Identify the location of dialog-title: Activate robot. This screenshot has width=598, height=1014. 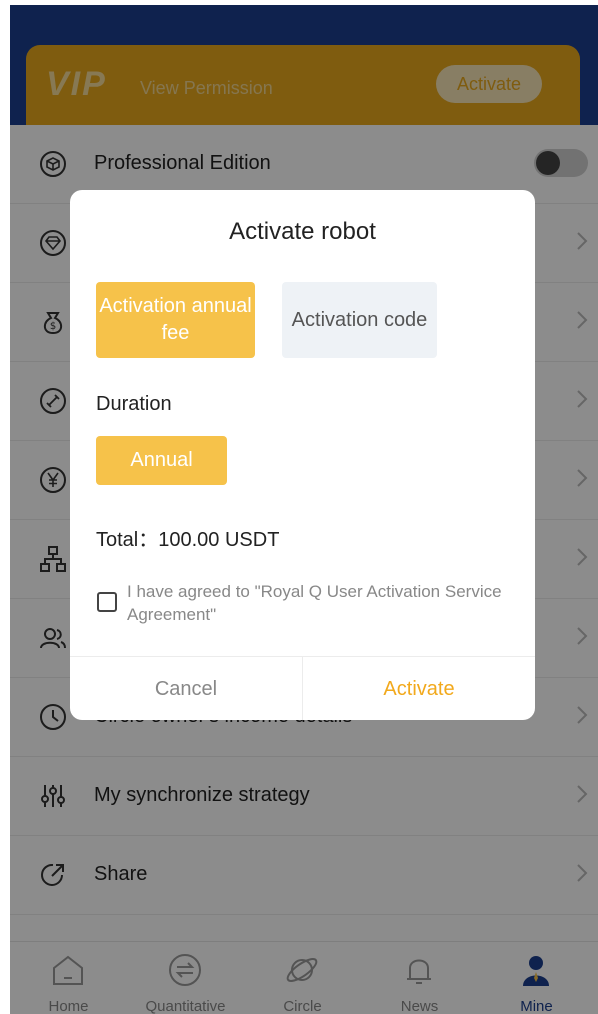
(302, 231).